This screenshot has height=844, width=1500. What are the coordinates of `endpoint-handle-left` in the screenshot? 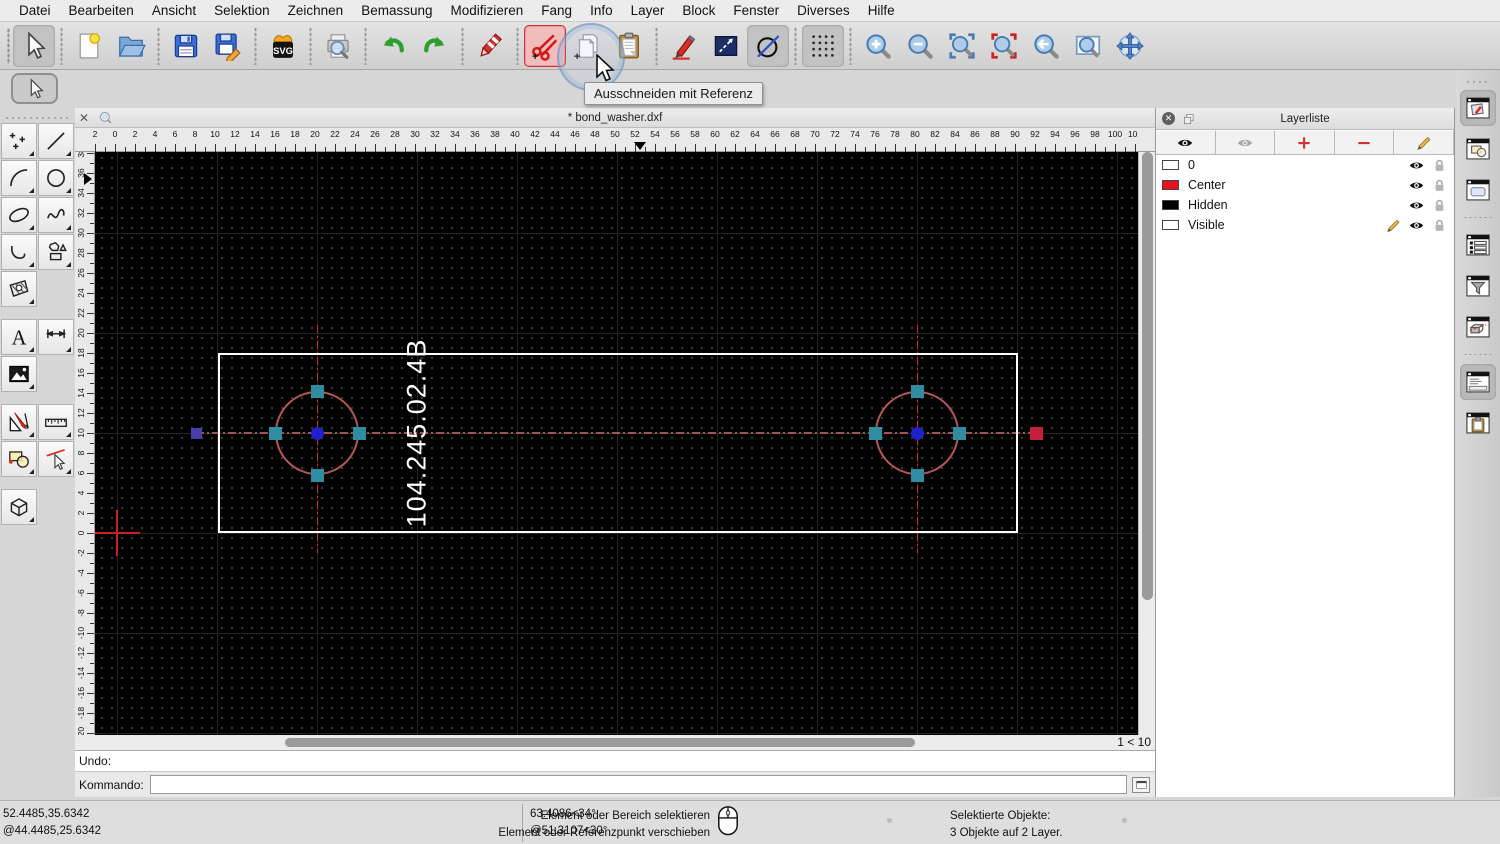 It's located at (196, 433).